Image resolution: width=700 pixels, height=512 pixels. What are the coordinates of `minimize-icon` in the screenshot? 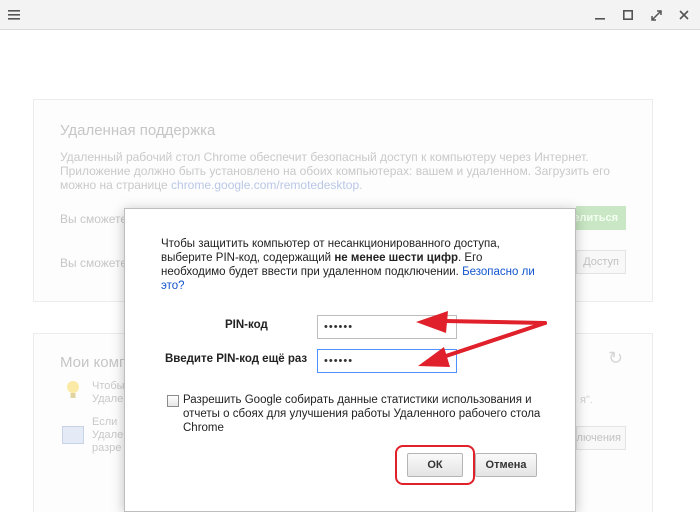 It's located at (600, 15).